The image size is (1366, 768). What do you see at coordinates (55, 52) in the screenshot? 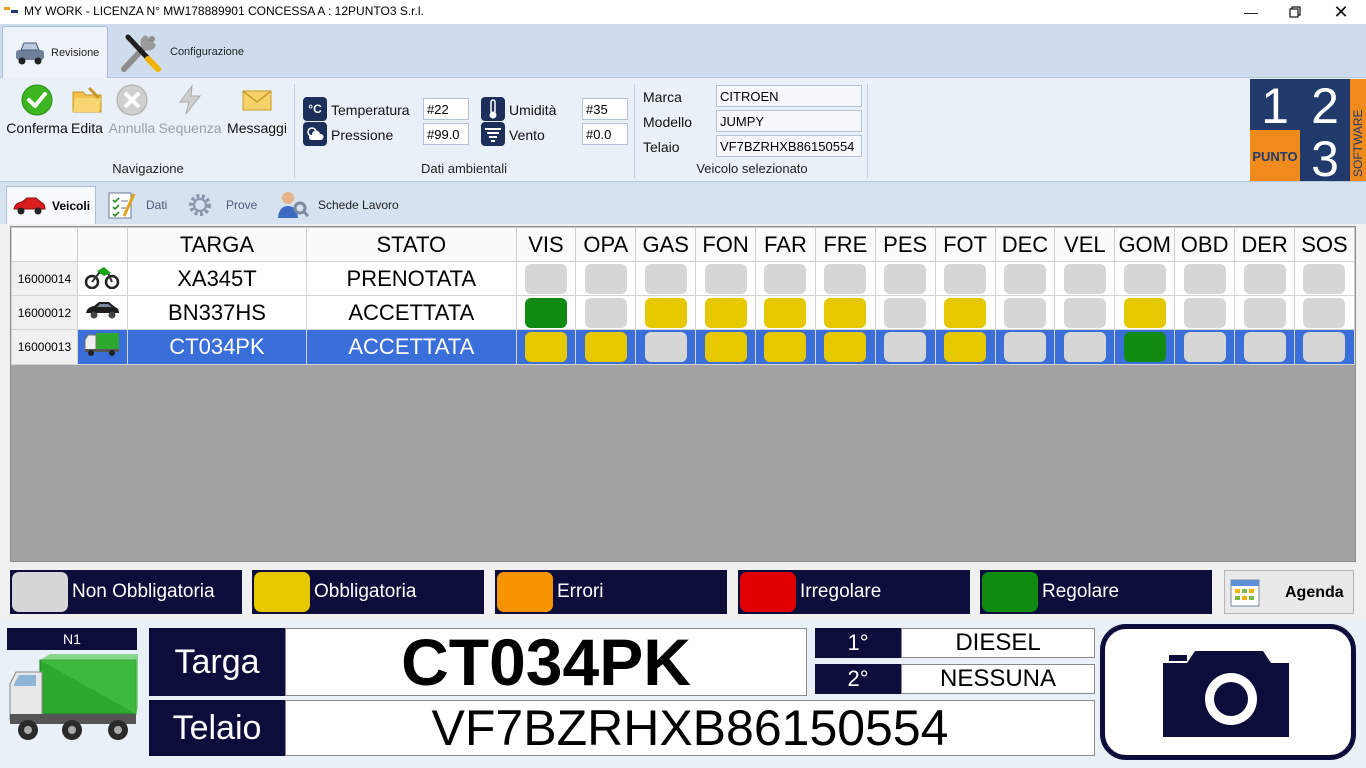
I see `tab-revisione: Revisione` at bounding box center [55, 52].